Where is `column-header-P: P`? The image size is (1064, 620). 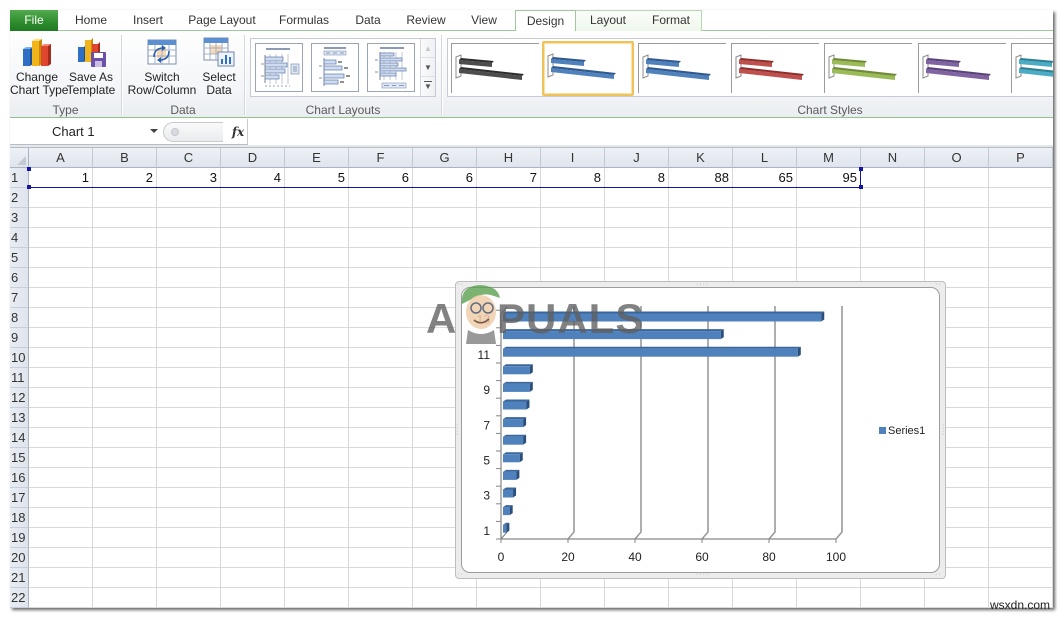 column-header-P: P is located at coordinates (1021, 158).